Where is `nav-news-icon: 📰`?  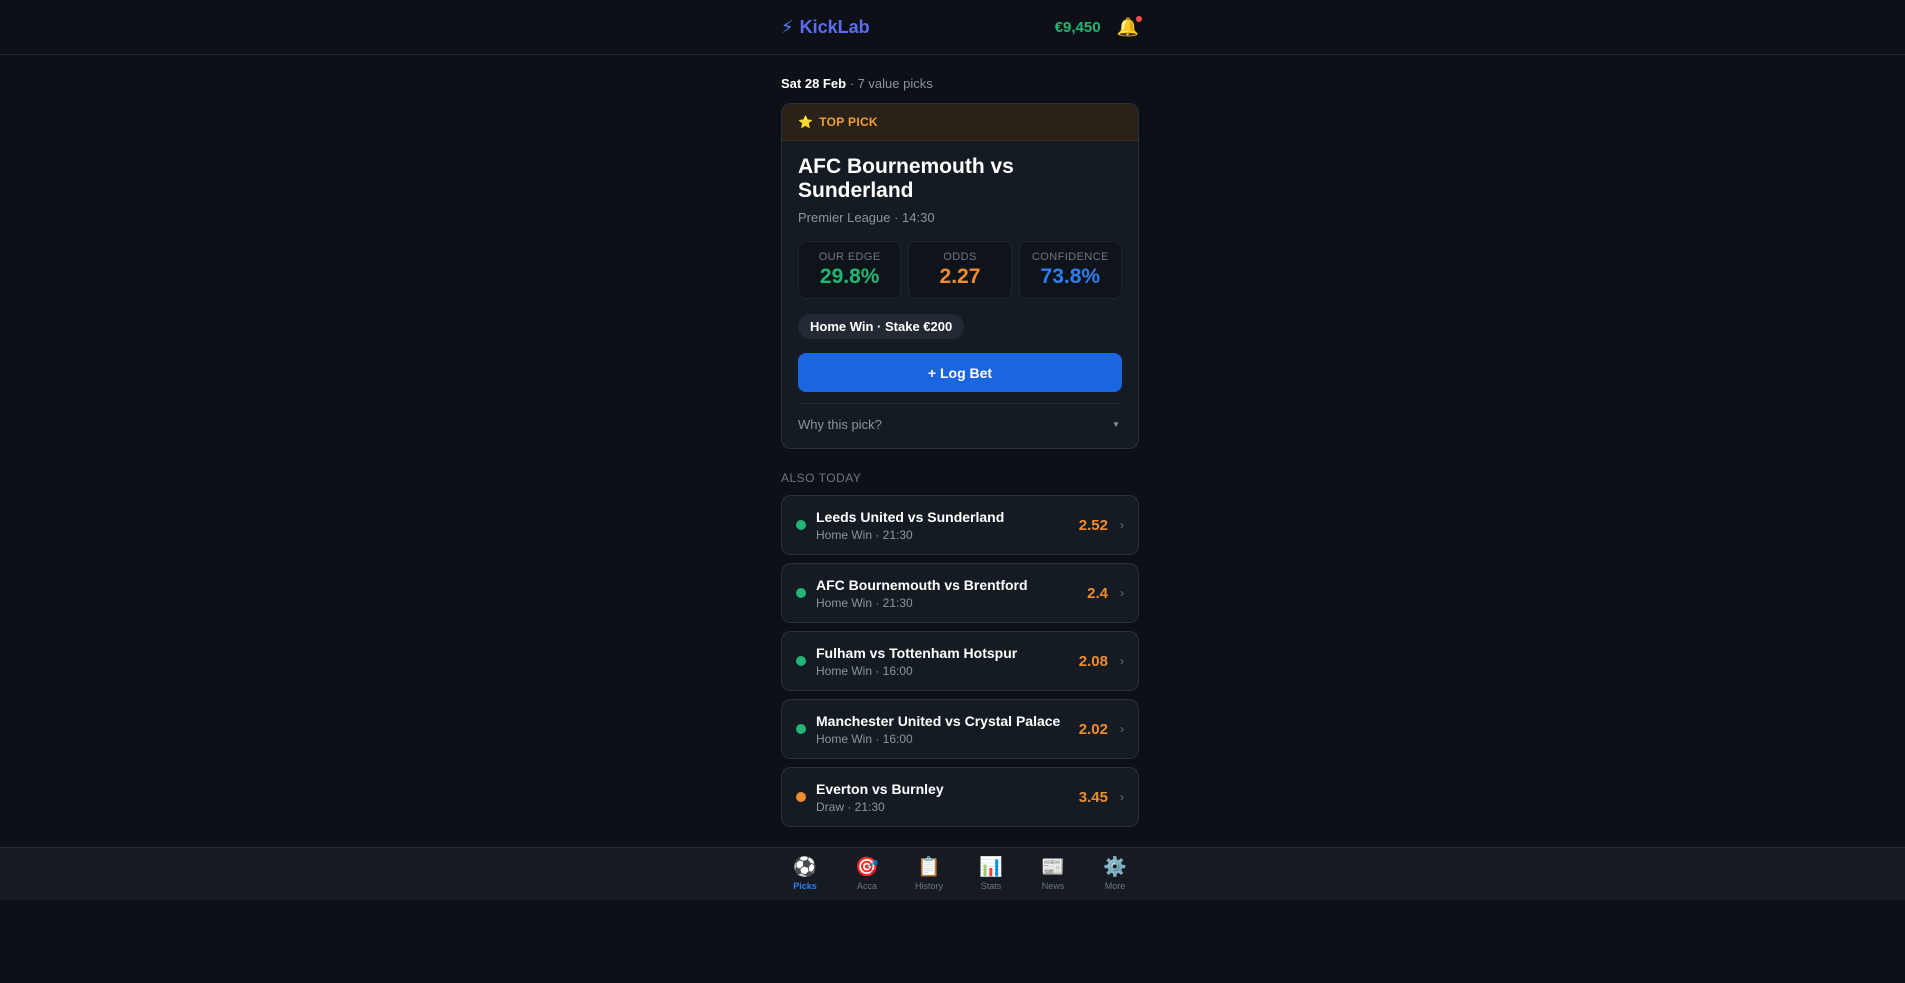
nav-news-icon: 📰 is located at coordinates (1053, 867).